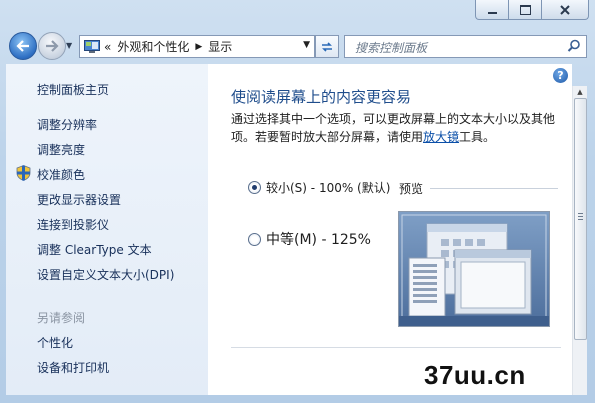  Describe the element at coordinates (220, 46) in the screenshot. I see `breadcrumb-display: 显示` at that location.